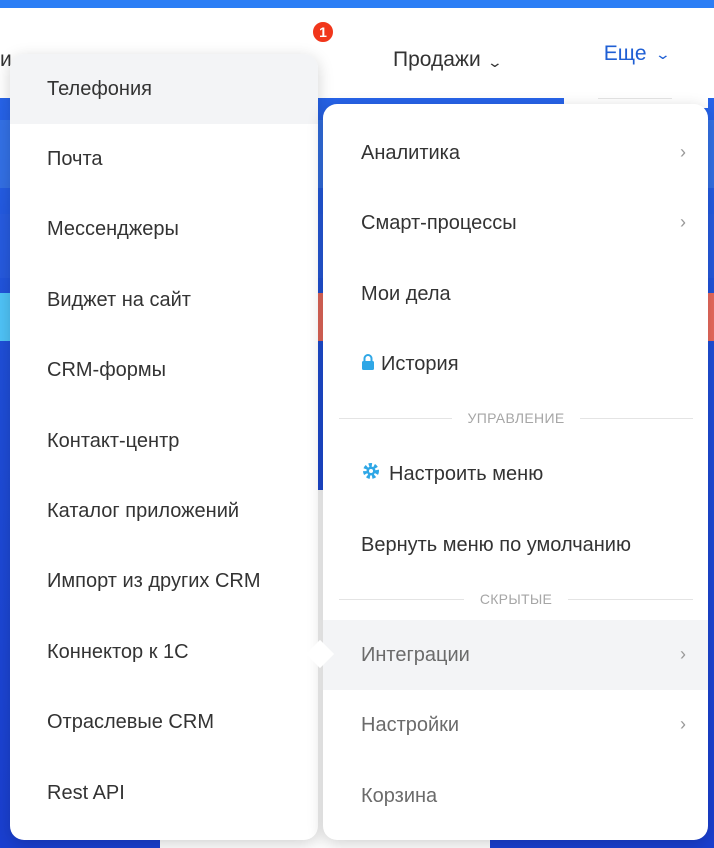 This screenshot has width=714, height=848. Describe the element at coordinates (515, 655) in the screenshot. I see `menu-item-integrations: Интеграции ›` at that location.